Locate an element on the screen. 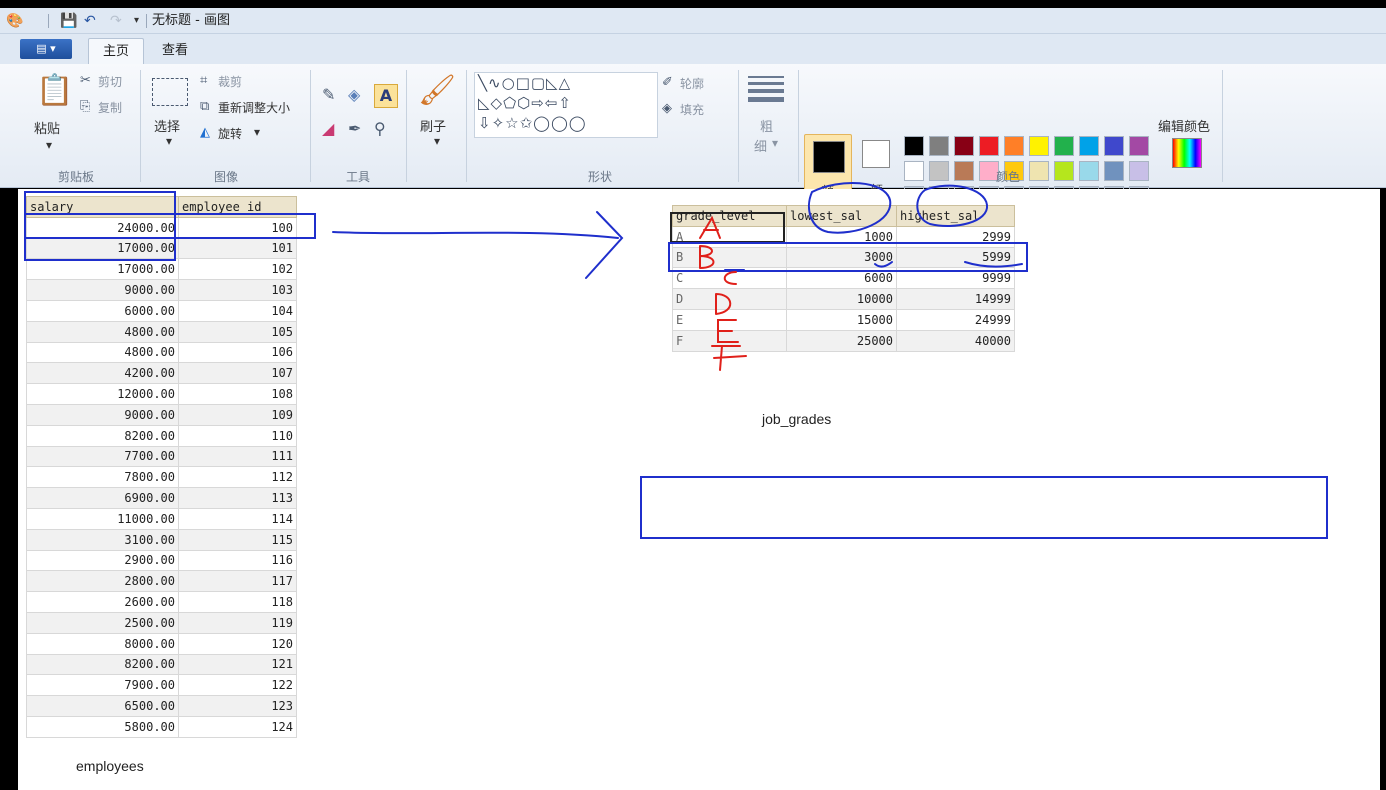 The width and height of the screenshot is (1386, 790). brushes-button: 刷子 is located at coordinates (433, 125).